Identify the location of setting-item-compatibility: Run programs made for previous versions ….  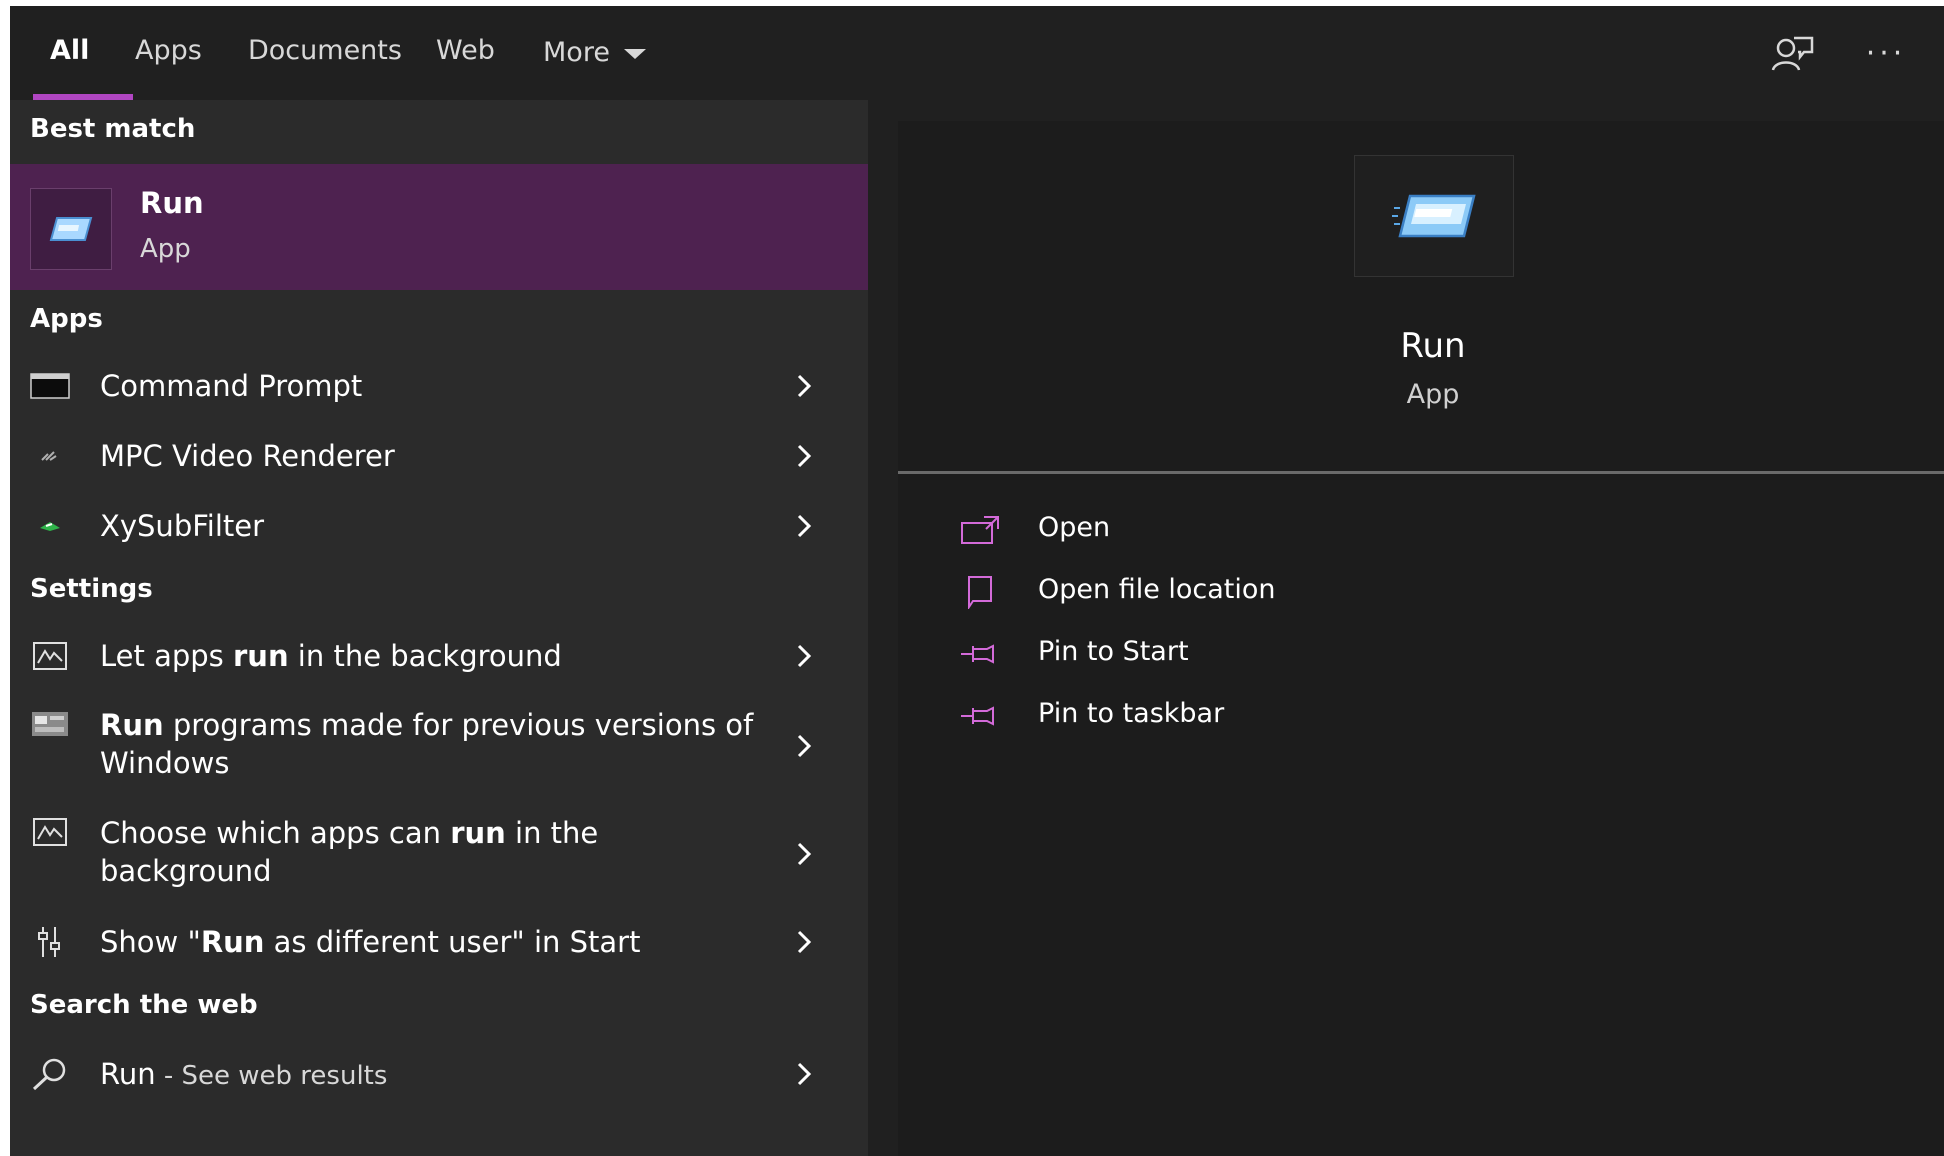
(439, 746).